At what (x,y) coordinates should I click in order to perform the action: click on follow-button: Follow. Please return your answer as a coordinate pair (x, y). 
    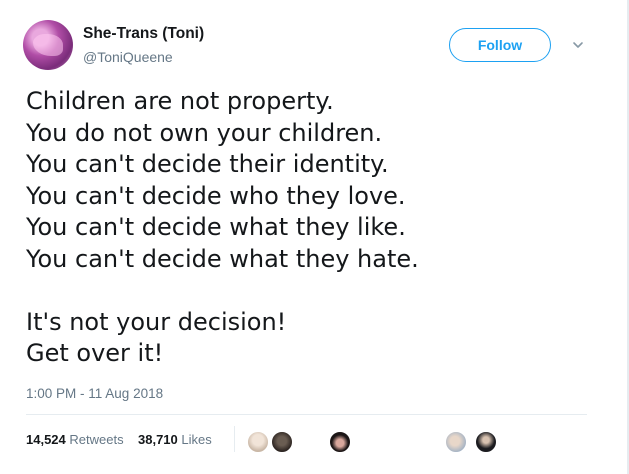
    Looking at the image, I should click on (500, 45).